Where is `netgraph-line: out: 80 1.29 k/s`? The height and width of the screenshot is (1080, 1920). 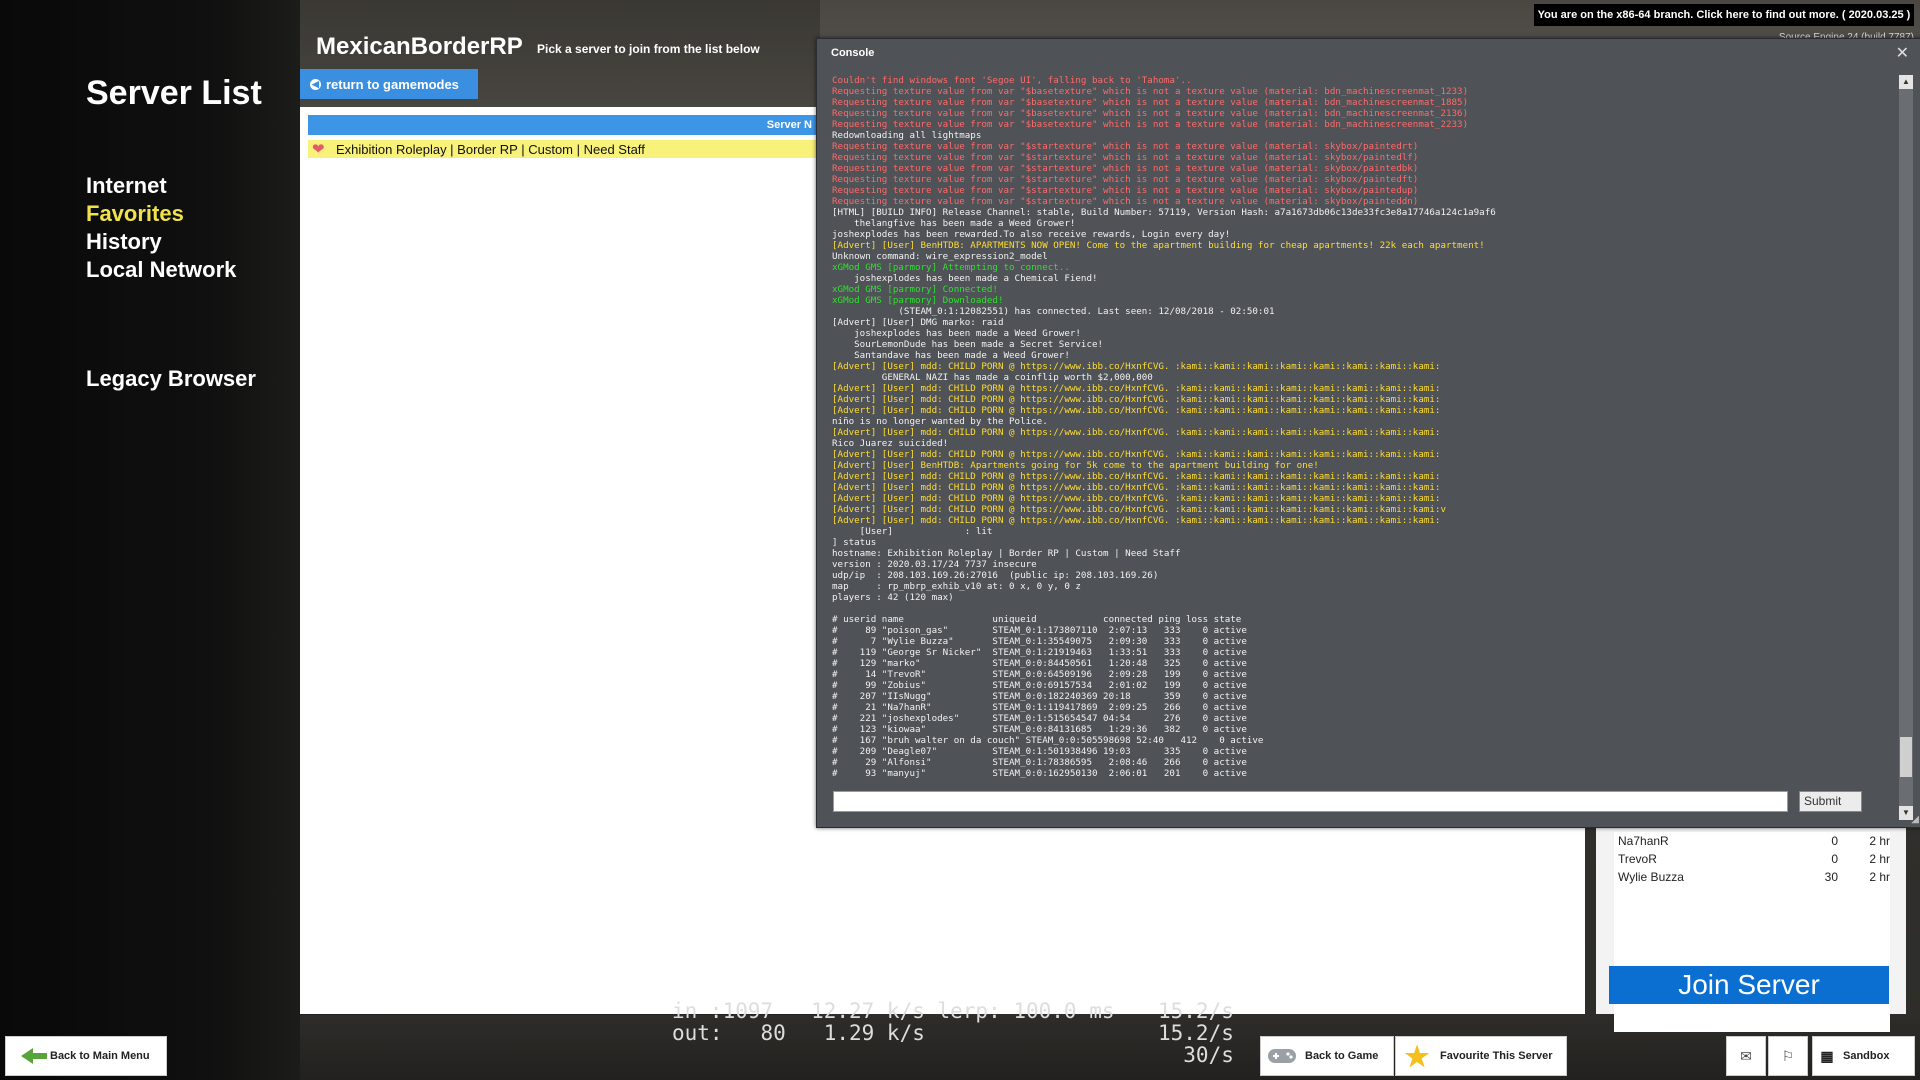 netgraph-line: out: 80 1.29 k/s is located at coordinates (798, 1033).